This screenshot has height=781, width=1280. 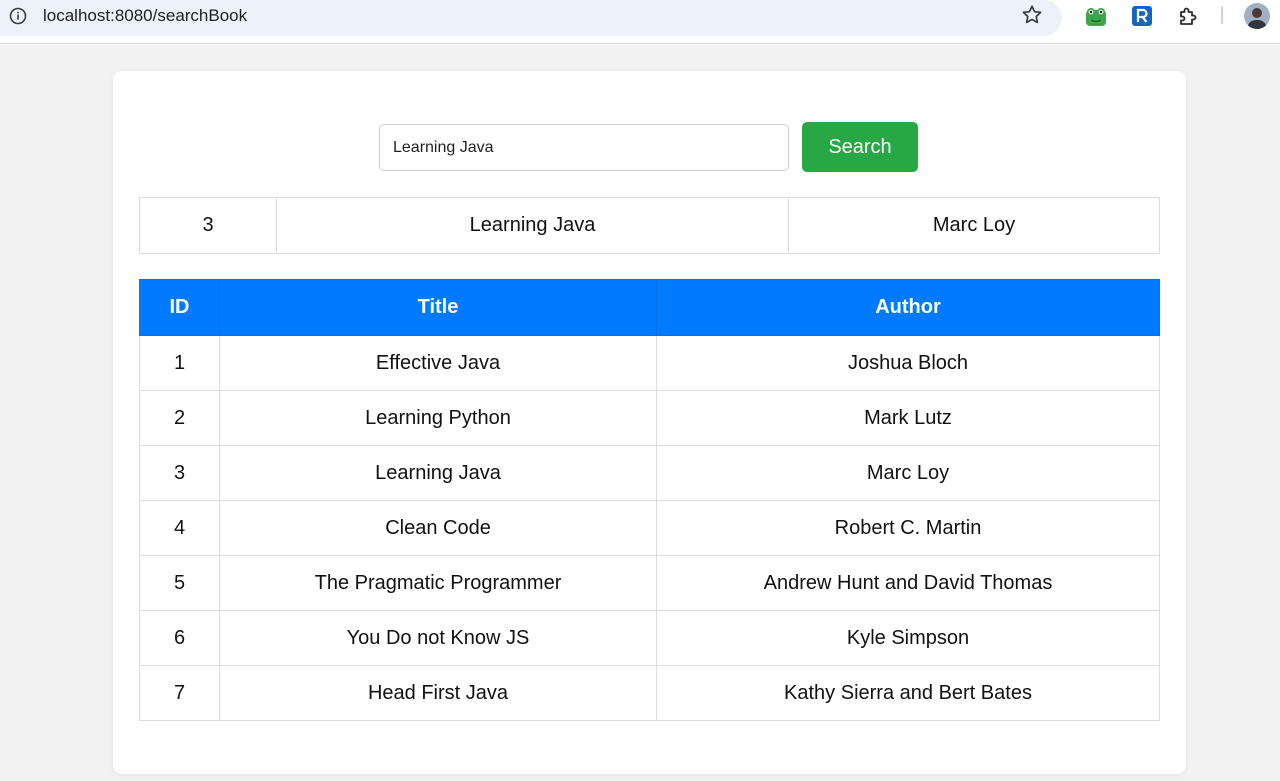 What do you see at coordinates (1222, 15) in the screenshot?
I see `toolbar-divider` at bounding box center [1222, 15].